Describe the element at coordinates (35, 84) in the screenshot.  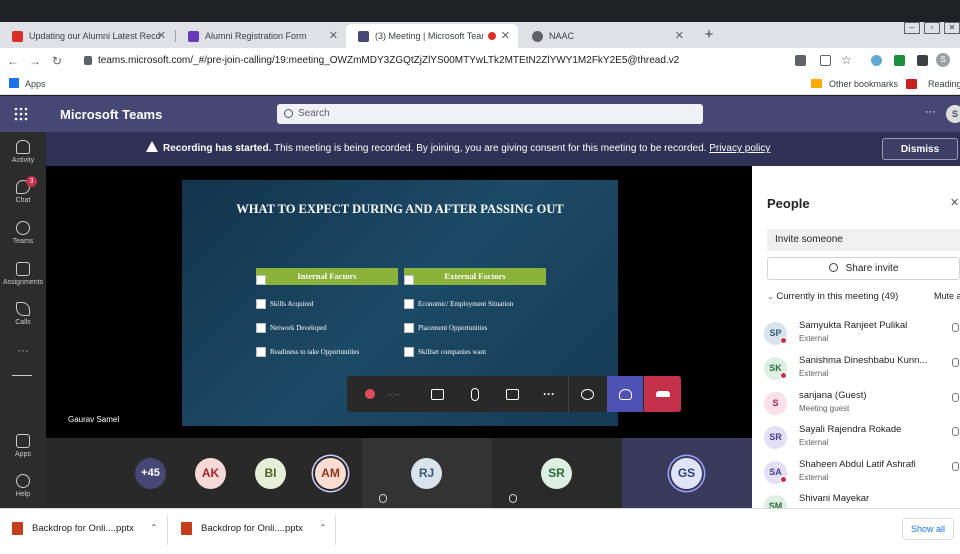
I see `bookmark-apps: Apps` at that location.